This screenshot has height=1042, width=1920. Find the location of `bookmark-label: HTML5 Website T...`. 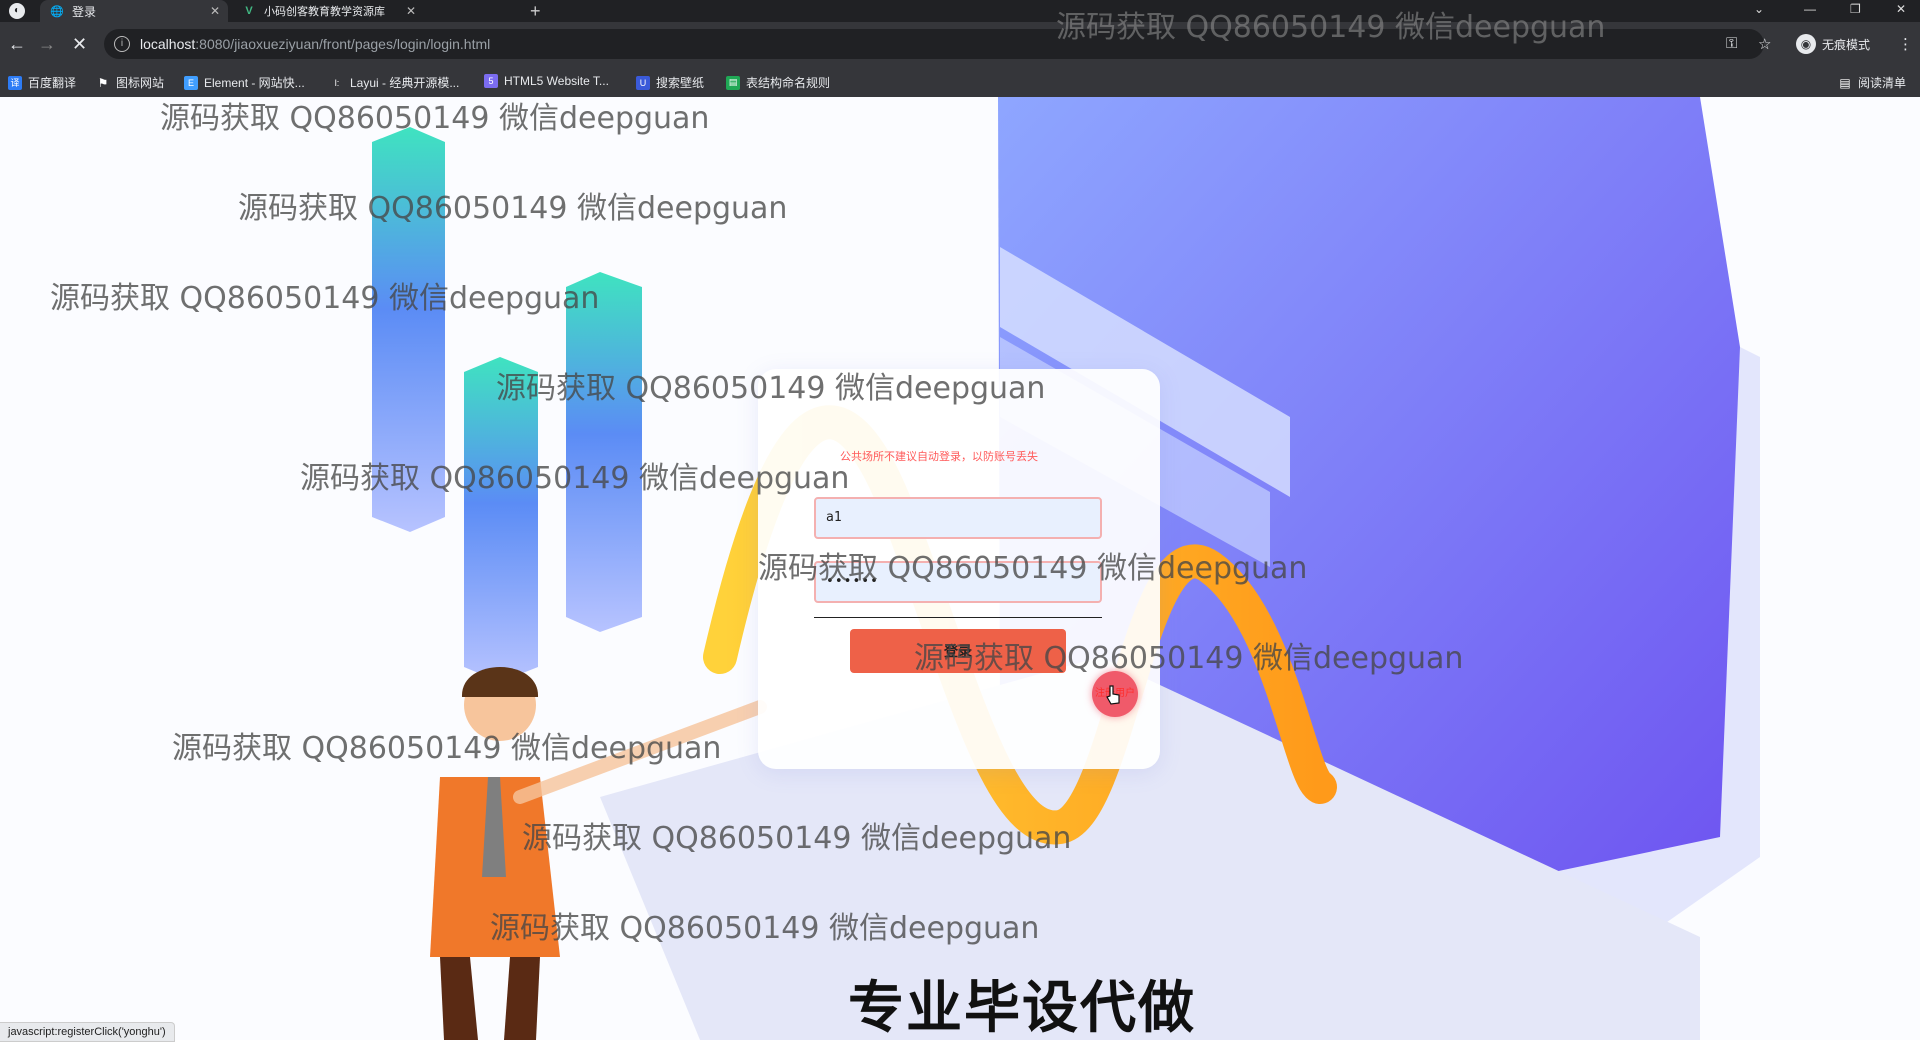

bookmark-label: HTML5 Website T... is located at coordinates (556, 81).